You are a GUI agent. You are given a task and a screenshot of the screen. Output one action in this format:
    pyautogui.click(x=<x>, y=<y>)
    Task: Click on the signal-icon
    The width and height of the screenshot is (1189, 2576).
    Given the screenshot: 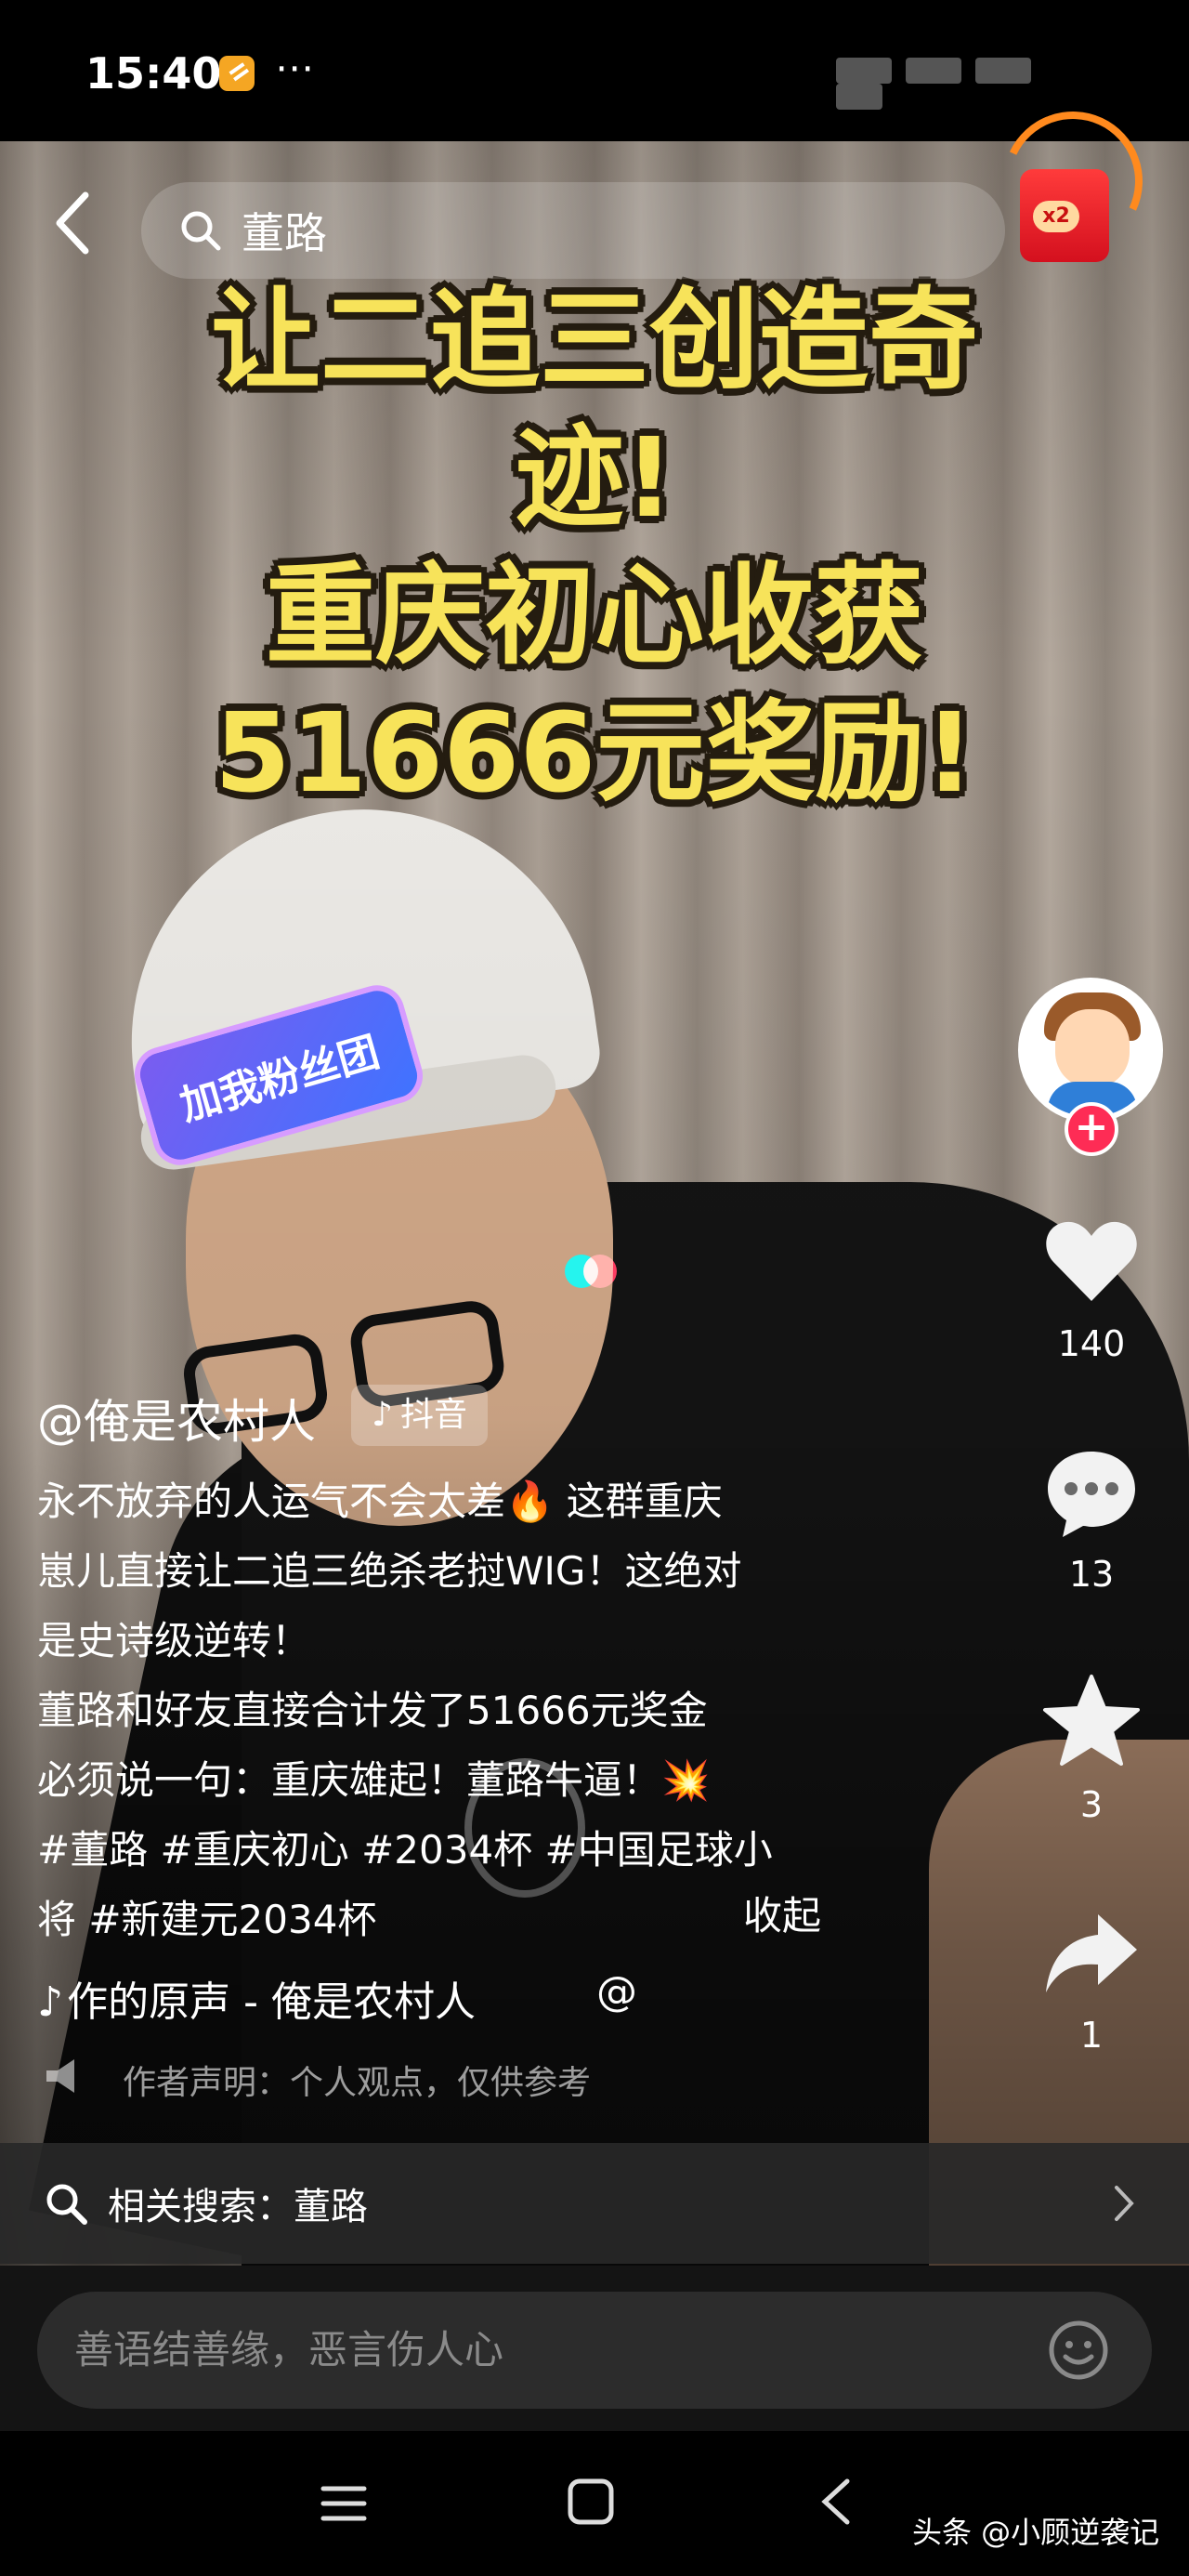 What is the action you would take?
    pyautogui.click(x=864, y=71)
    